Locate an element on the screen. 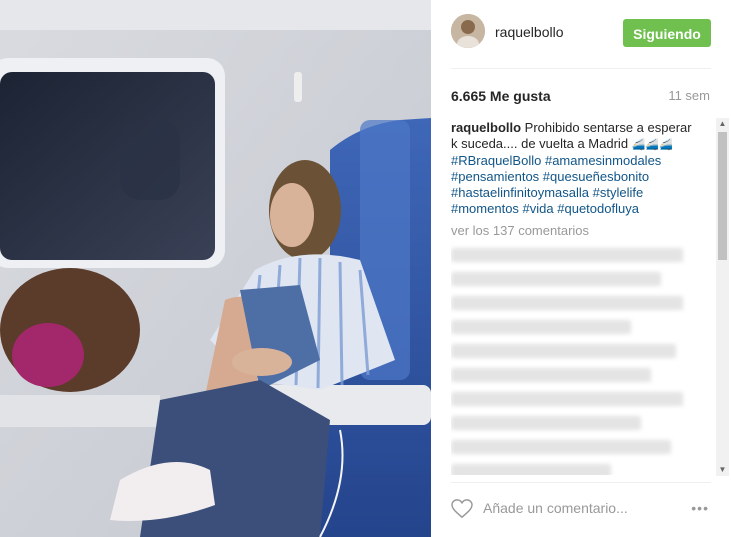  hashtag: #momentos is located at coordinates (485, 208).